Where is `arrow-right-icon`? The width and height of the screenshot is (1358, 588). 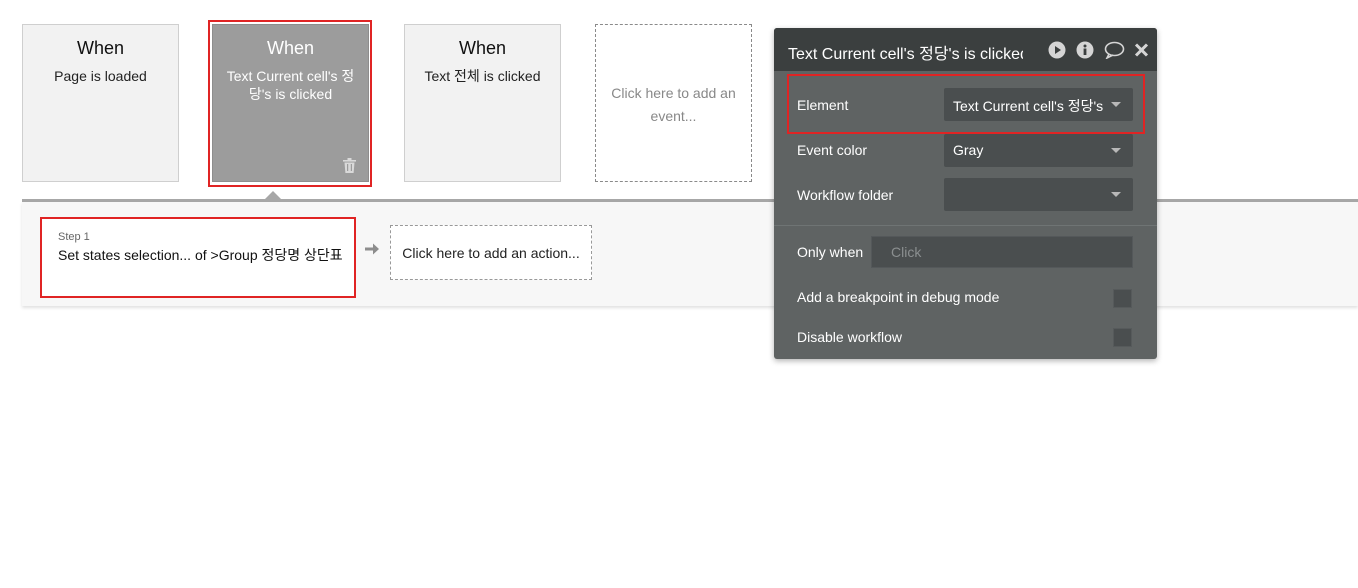
arrow-right-icon is located at coordinates (372, 249).